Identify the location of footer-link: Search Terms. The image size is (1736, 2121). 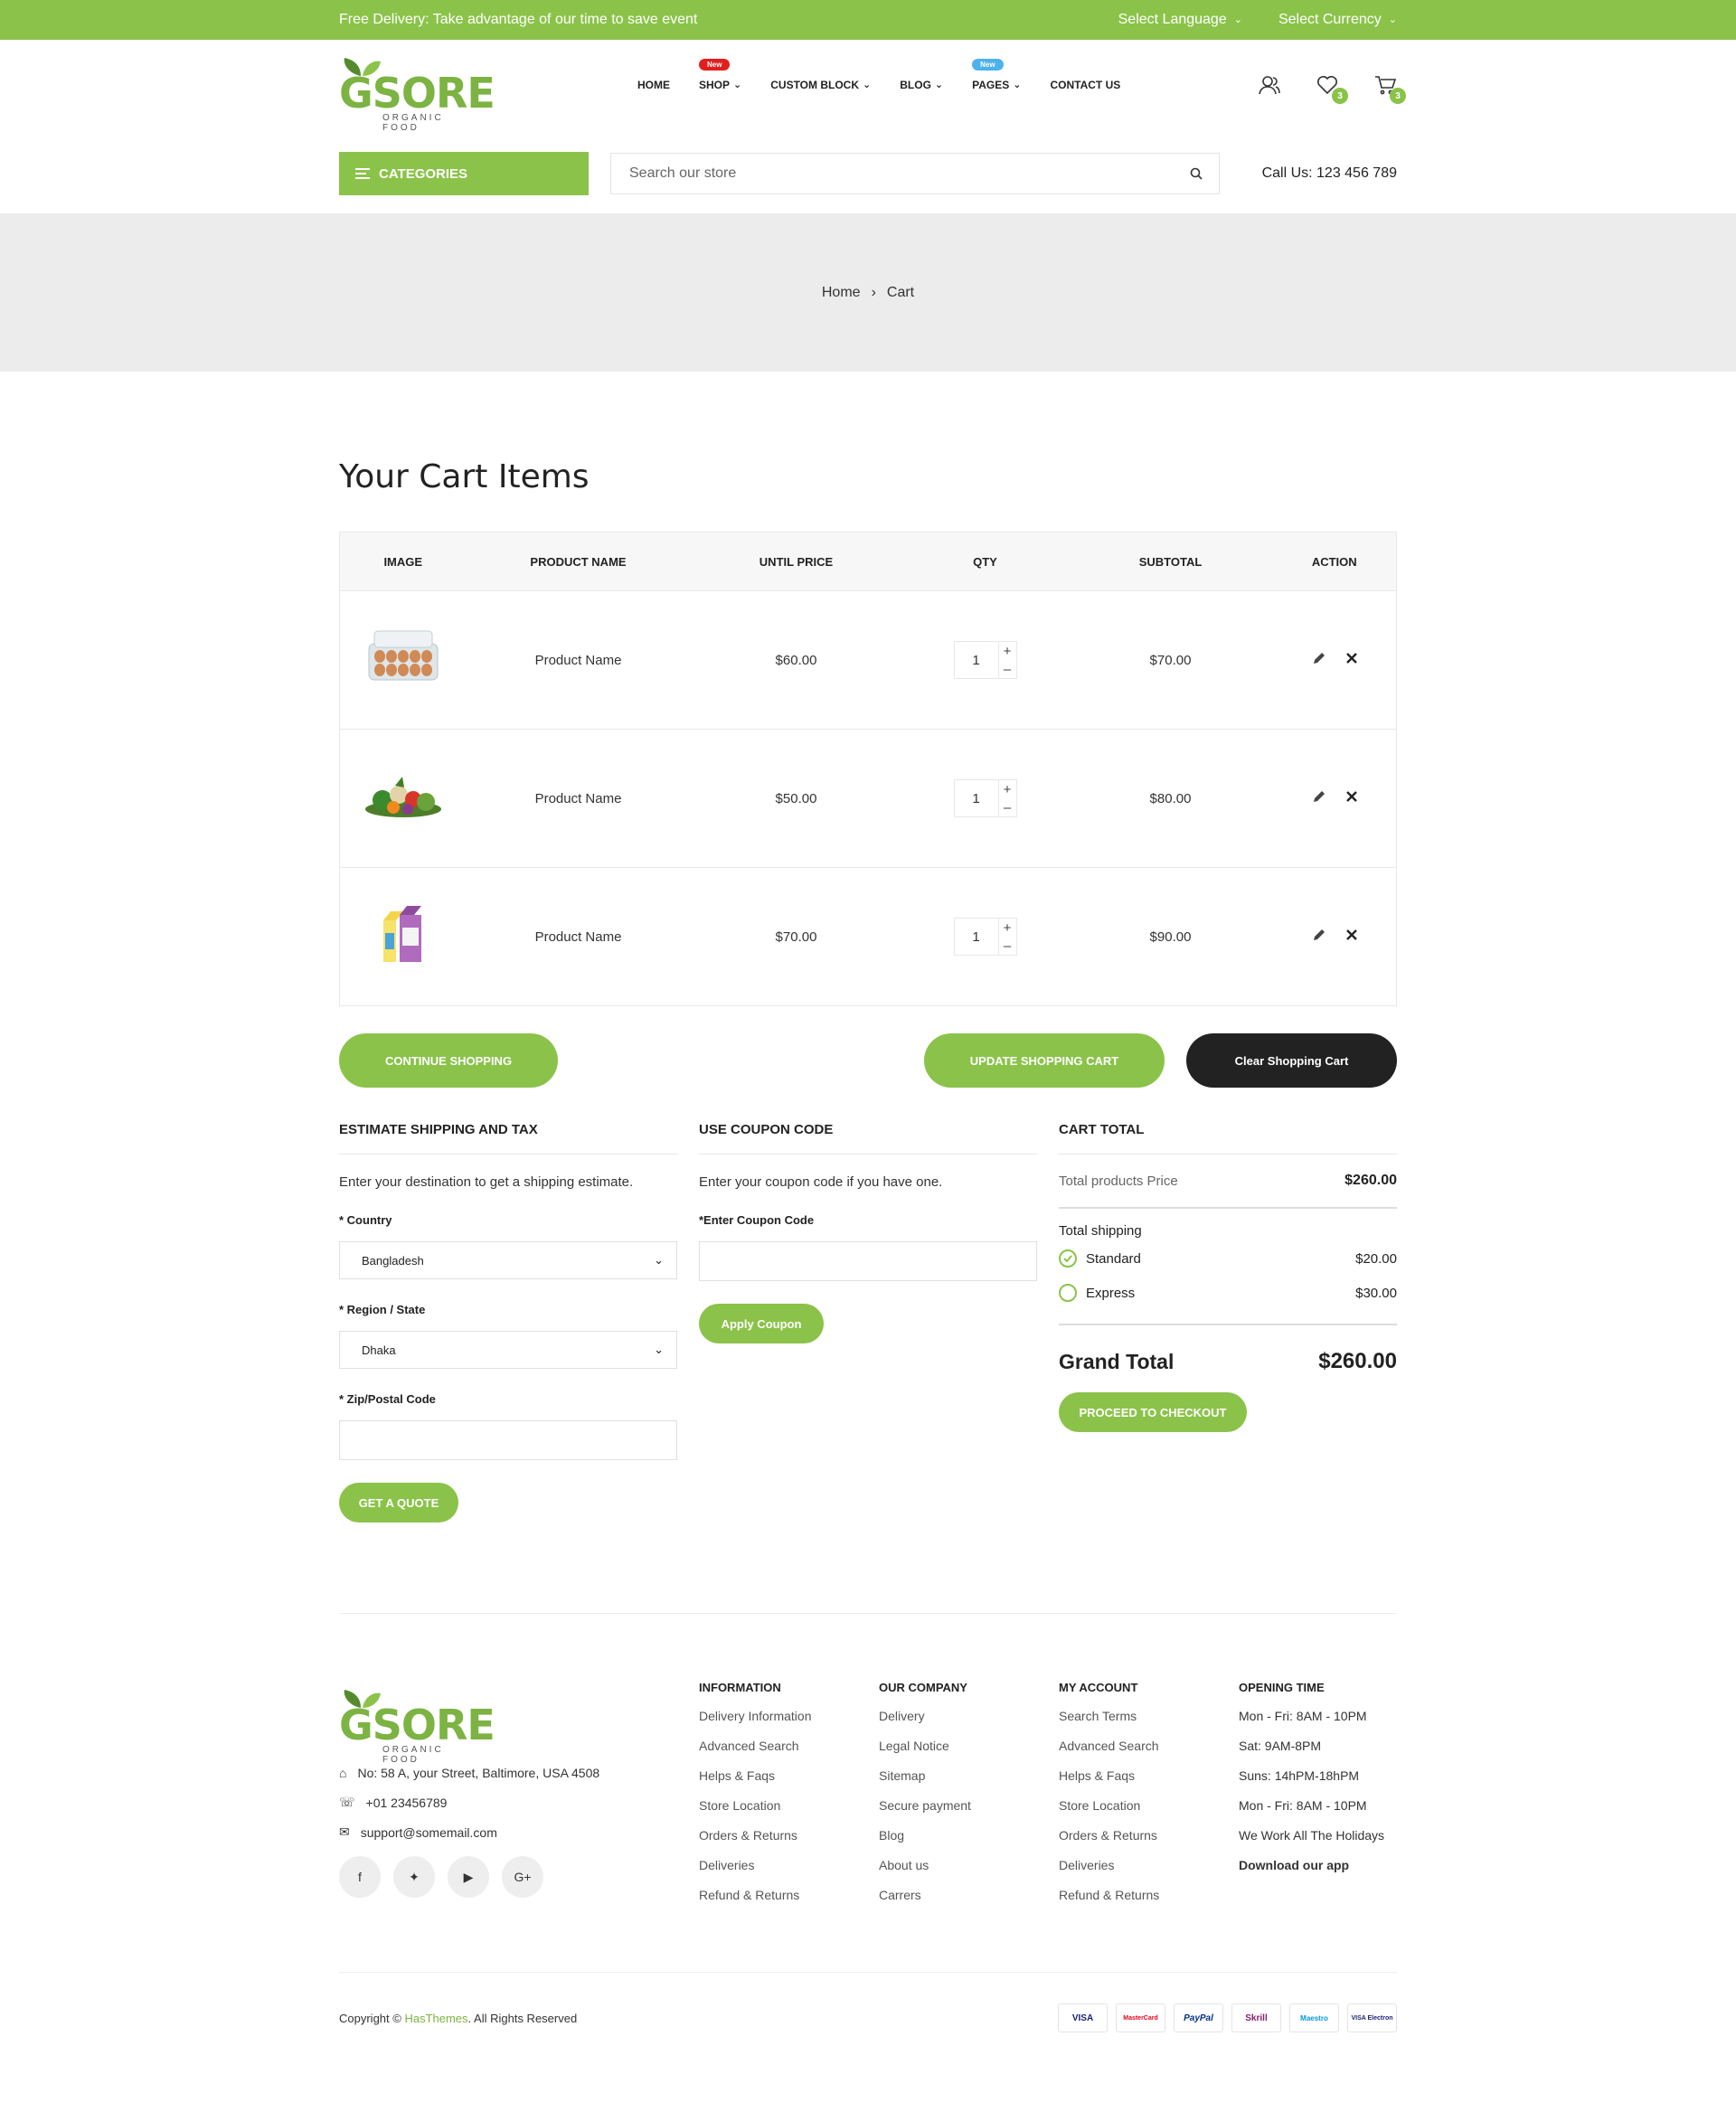
(1149, 1724).